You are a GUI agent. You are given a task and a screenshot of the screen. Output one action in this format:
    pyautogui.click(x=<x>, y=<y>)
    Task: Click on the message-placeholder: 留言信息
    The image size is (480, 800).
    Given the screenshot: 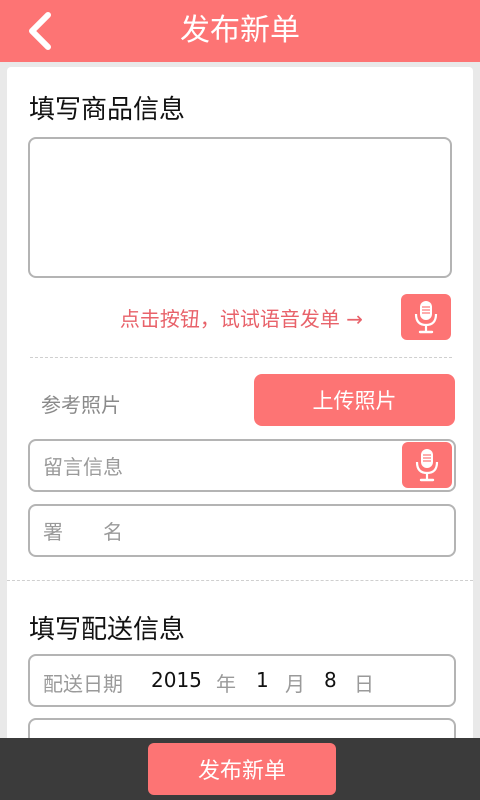 What is the action you would take?
    pyautogui.click(x=83, y=467)
    